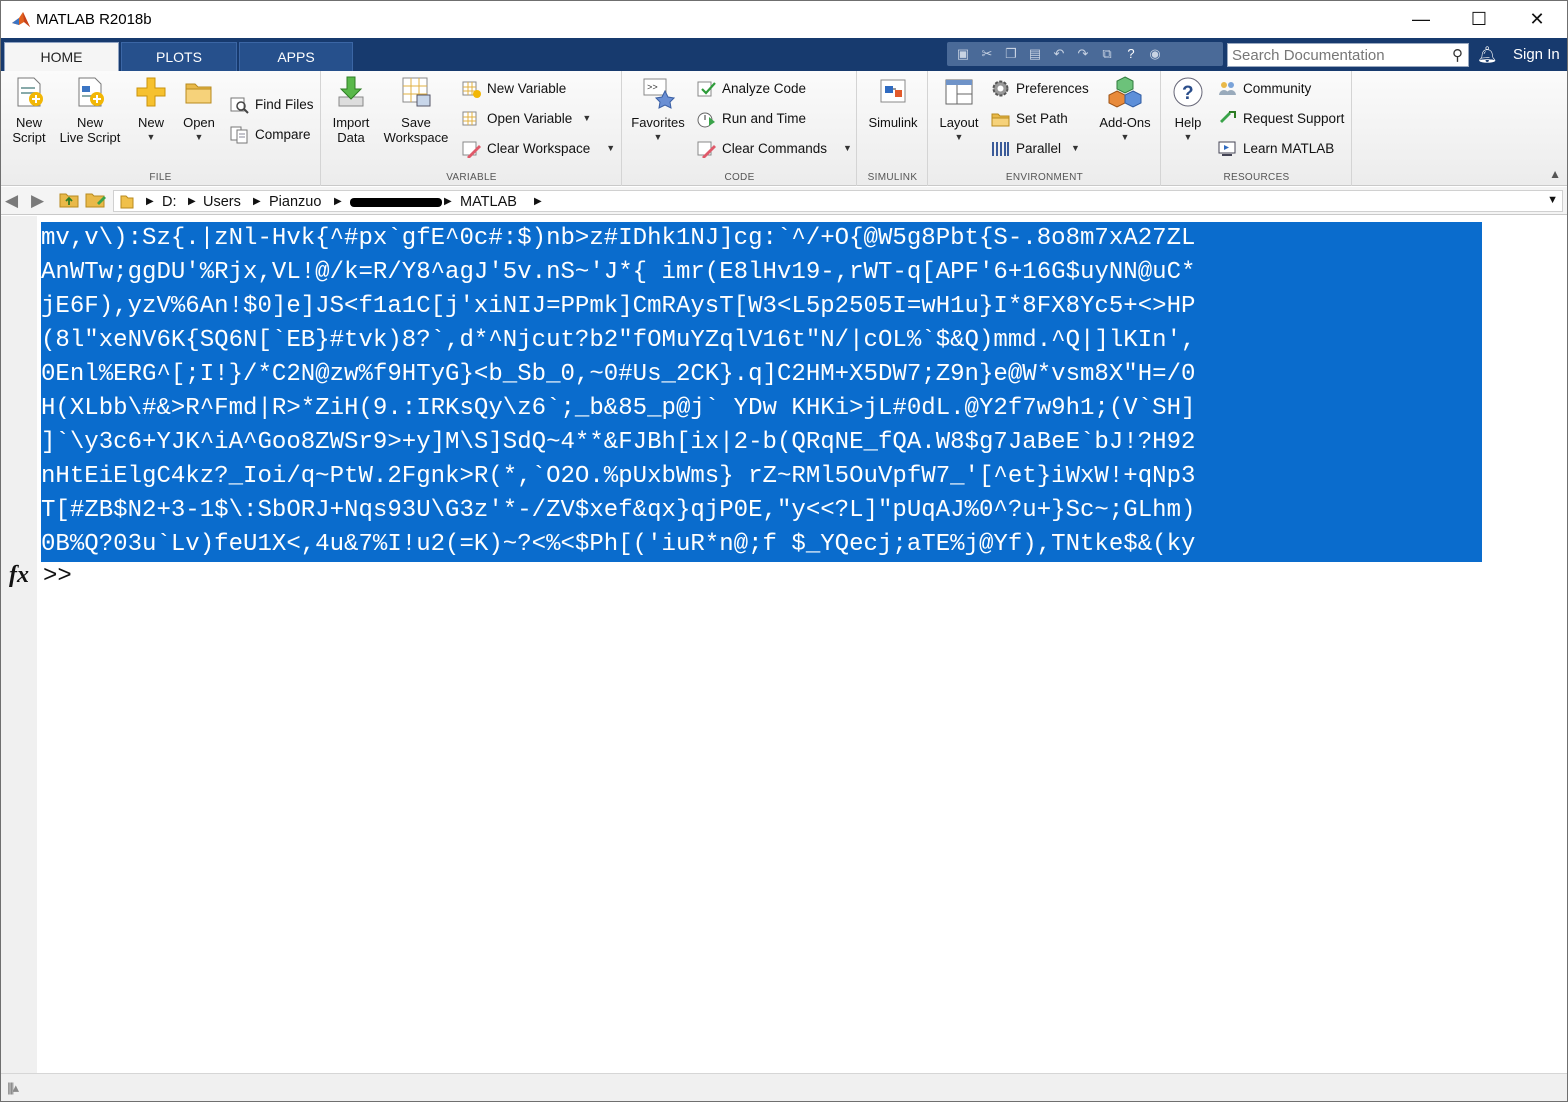  I want to click on community-button: Community, so click(1264, 88).